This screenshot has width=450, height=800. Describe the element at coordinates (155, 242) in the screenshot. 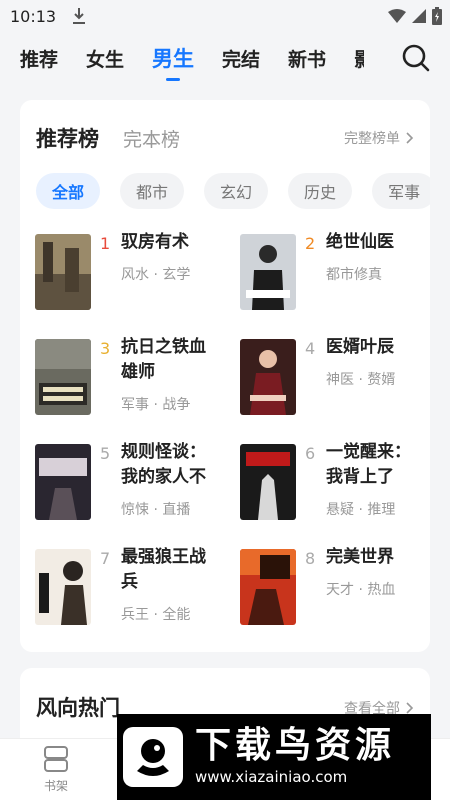

I see `book-title: 驭房有术` at that location.